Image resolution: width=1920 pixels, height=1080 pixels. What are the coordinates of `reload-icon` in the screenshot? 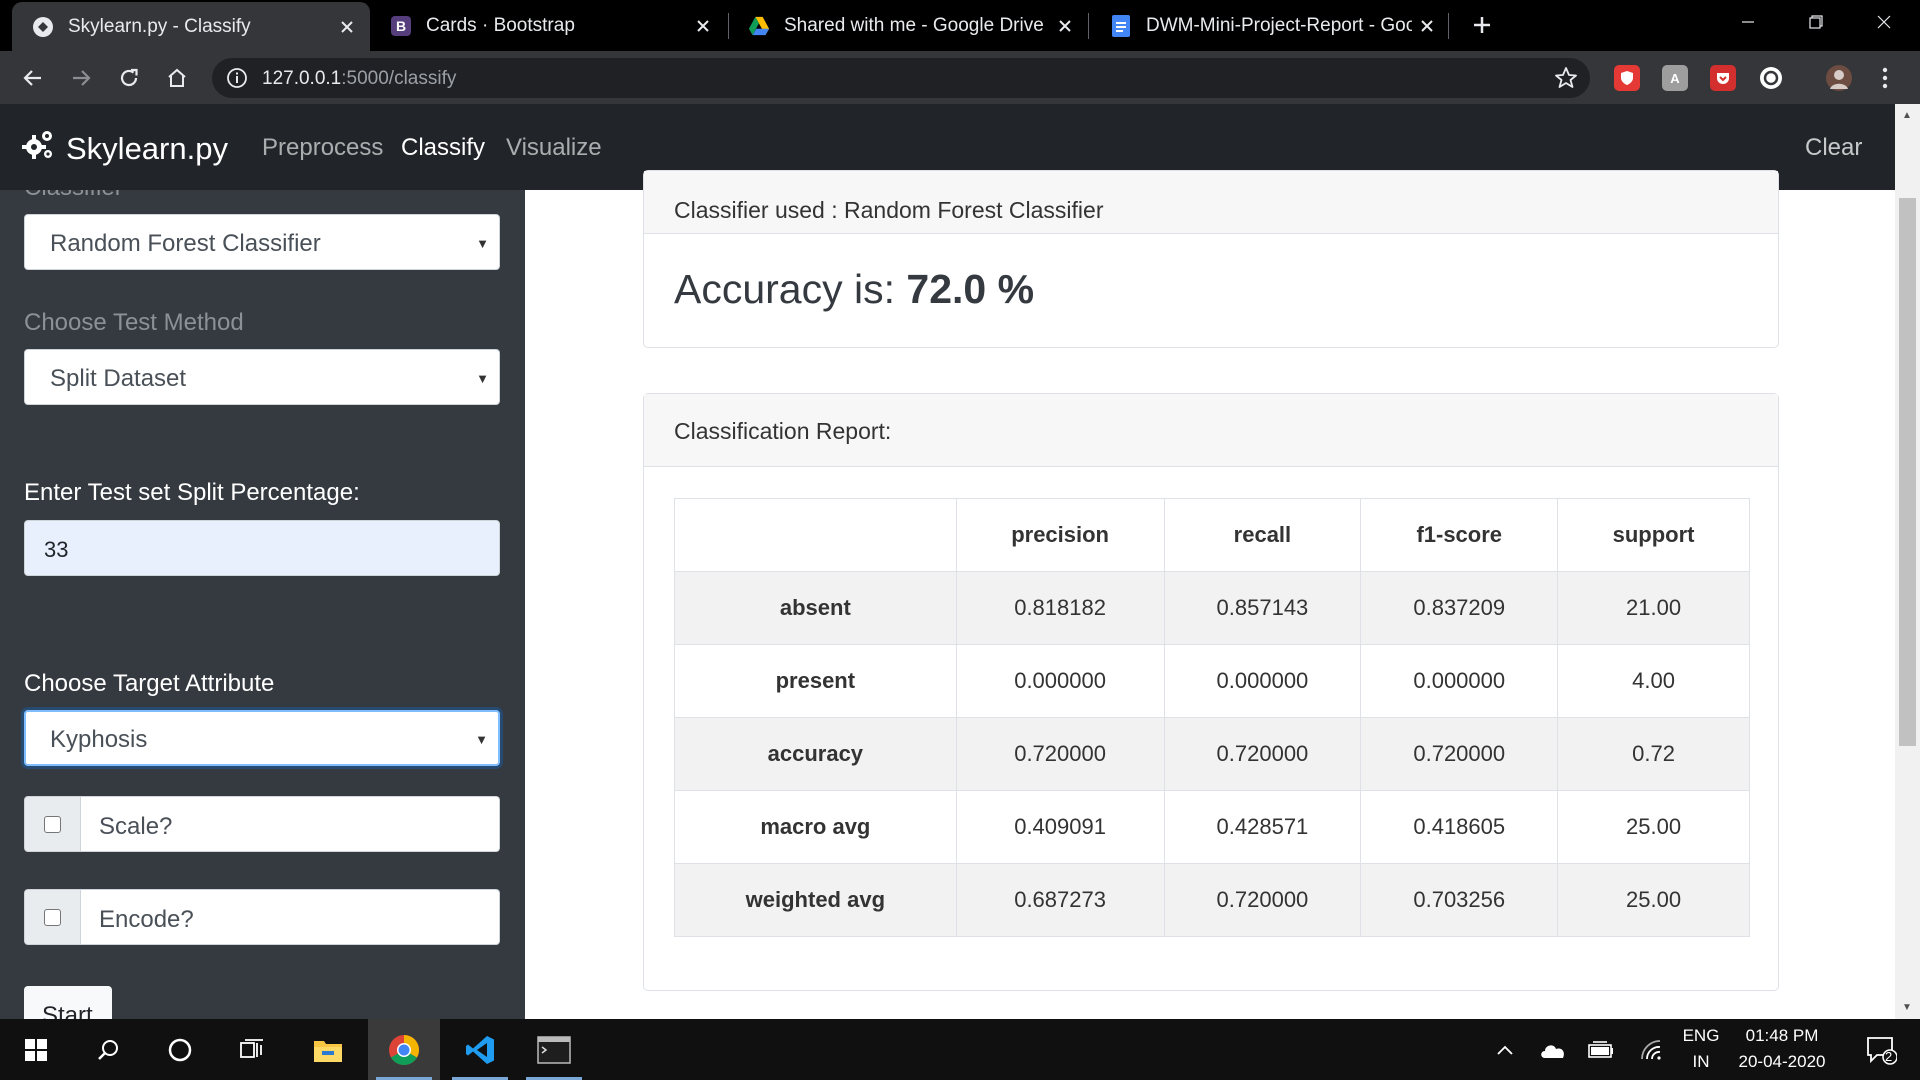 It's located at (129, 78).